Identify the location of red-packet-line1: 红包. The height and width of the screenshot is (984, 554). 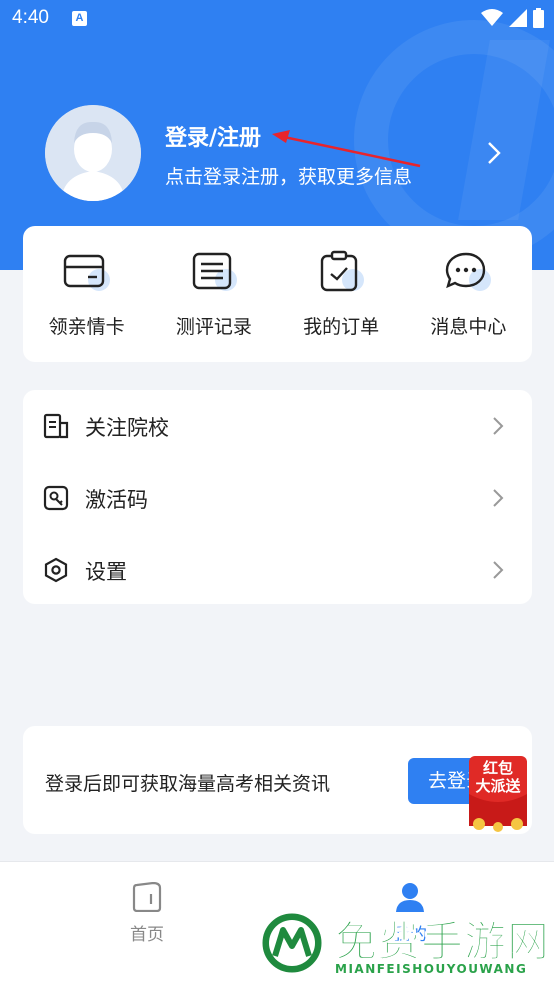
(497, 768).